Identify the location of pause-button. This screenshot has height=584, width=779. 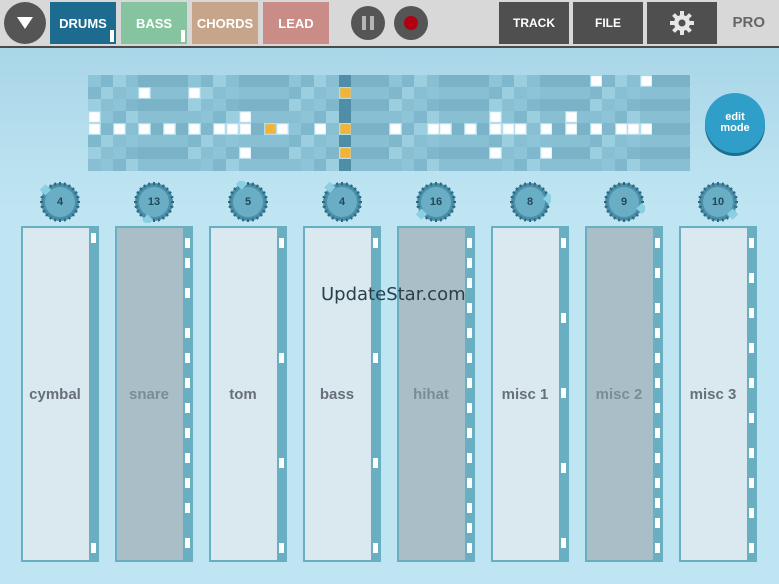
(368, 23).